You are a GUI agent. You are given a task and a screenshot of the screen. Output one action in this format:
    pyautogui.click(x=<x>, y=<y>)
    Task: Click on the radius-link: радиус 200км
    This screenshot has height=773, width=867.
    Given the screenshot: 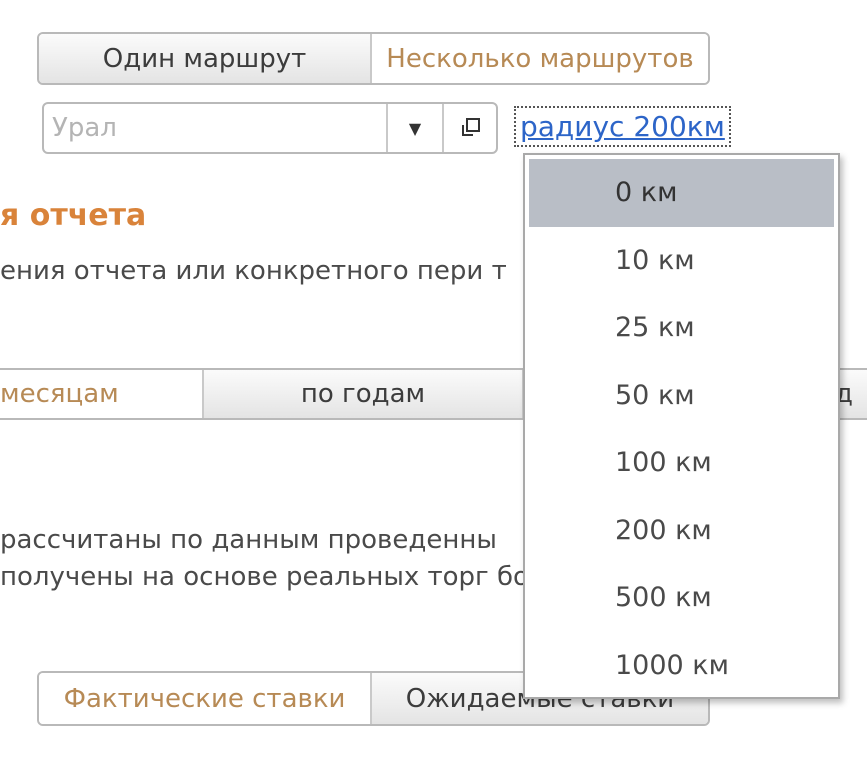 What is the action you would take?
    pyautogui.click(x=622, y=126)
    